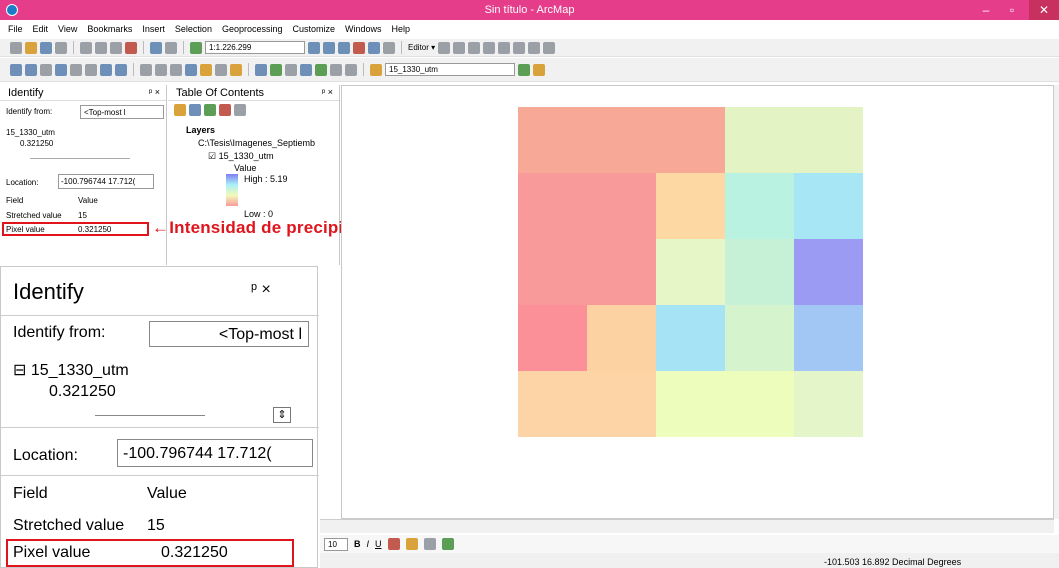 The width and height of the screenshot is (1059, 568). What do you see at coordinates (213, 156) in the screenshot?
I see `layer-checkbox: ☑` at bounding box center [213, 156].